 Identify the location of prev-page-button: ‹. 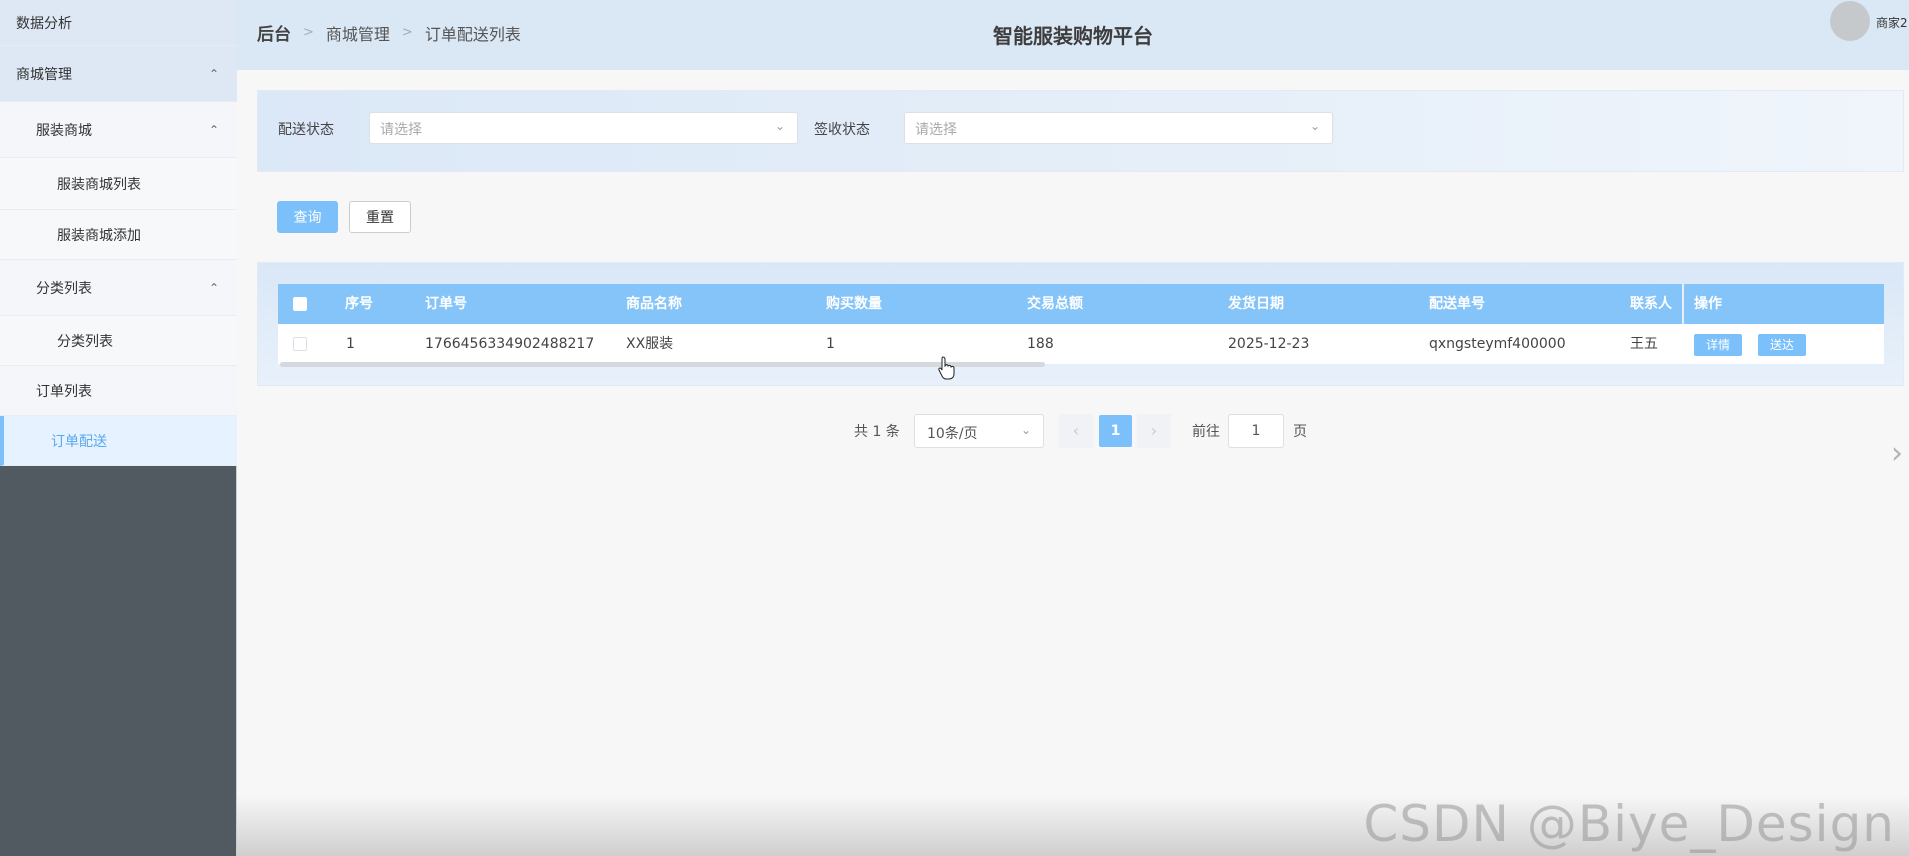
(1076, 431).